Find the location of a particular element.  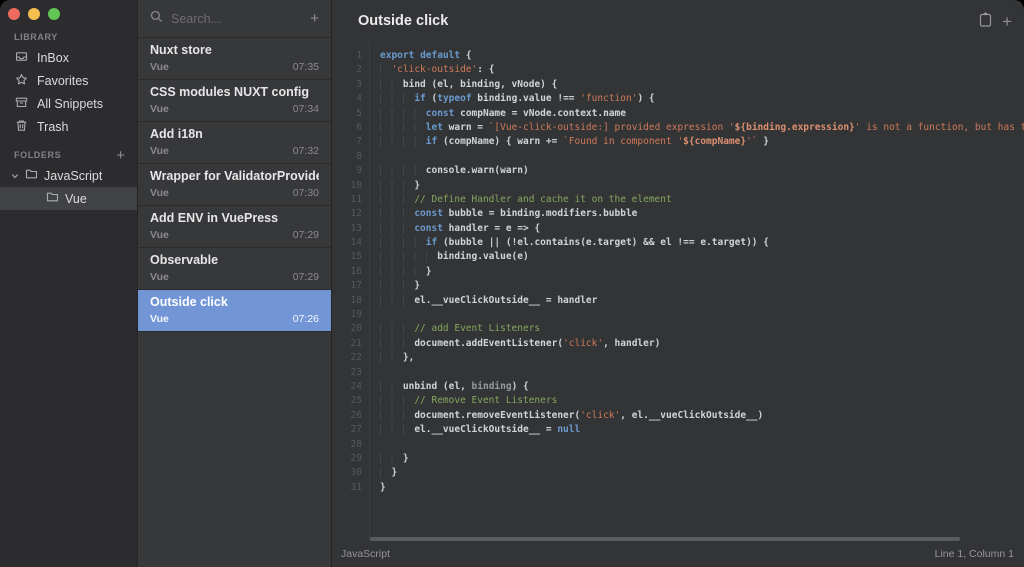

code-line: const bubble = binding.modifiers.bubble is located at coordinates (702, 214).